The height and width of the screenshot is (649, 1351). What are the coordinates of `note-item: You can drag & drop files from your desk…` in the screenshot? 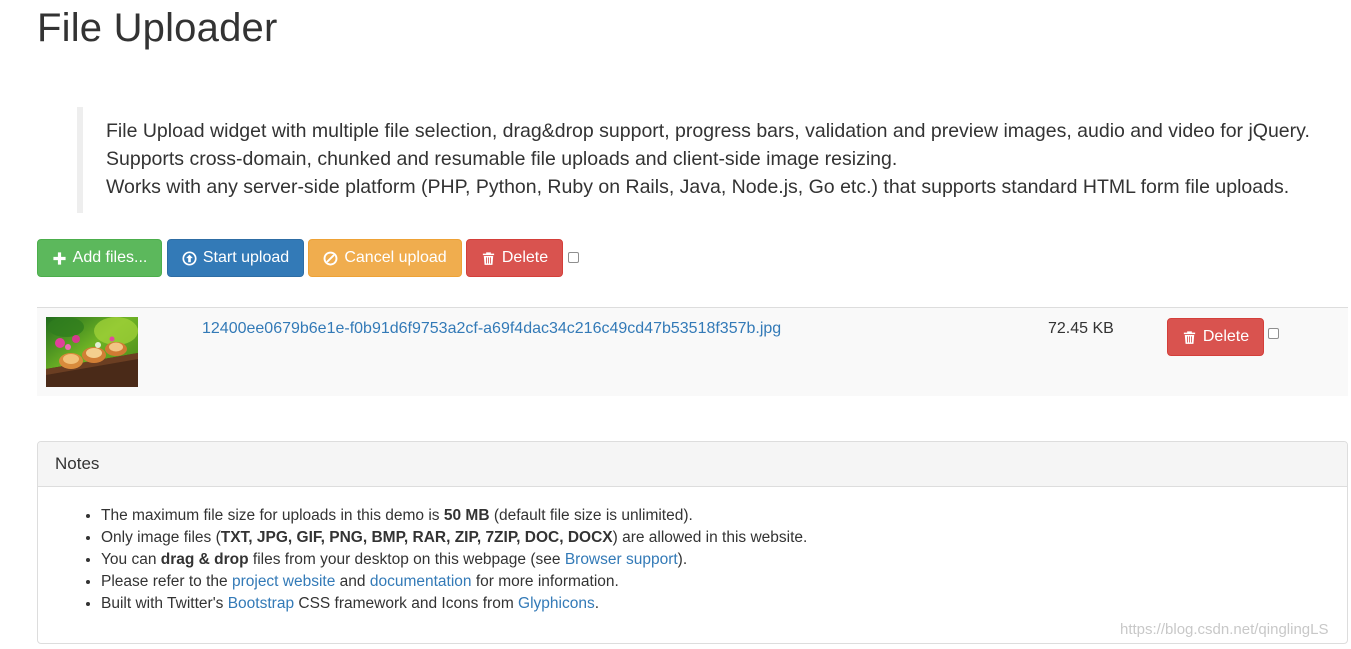 It's located at (724, 560).